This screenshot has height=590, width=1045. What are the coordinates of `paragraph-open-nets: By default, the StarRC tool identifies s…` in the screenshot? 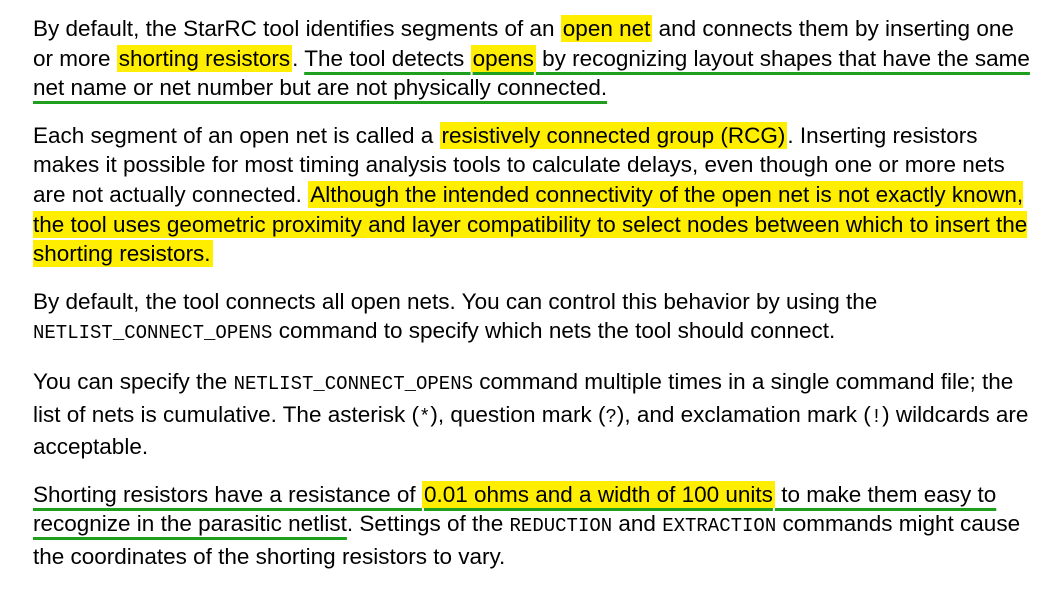 It's located at (533, 58).